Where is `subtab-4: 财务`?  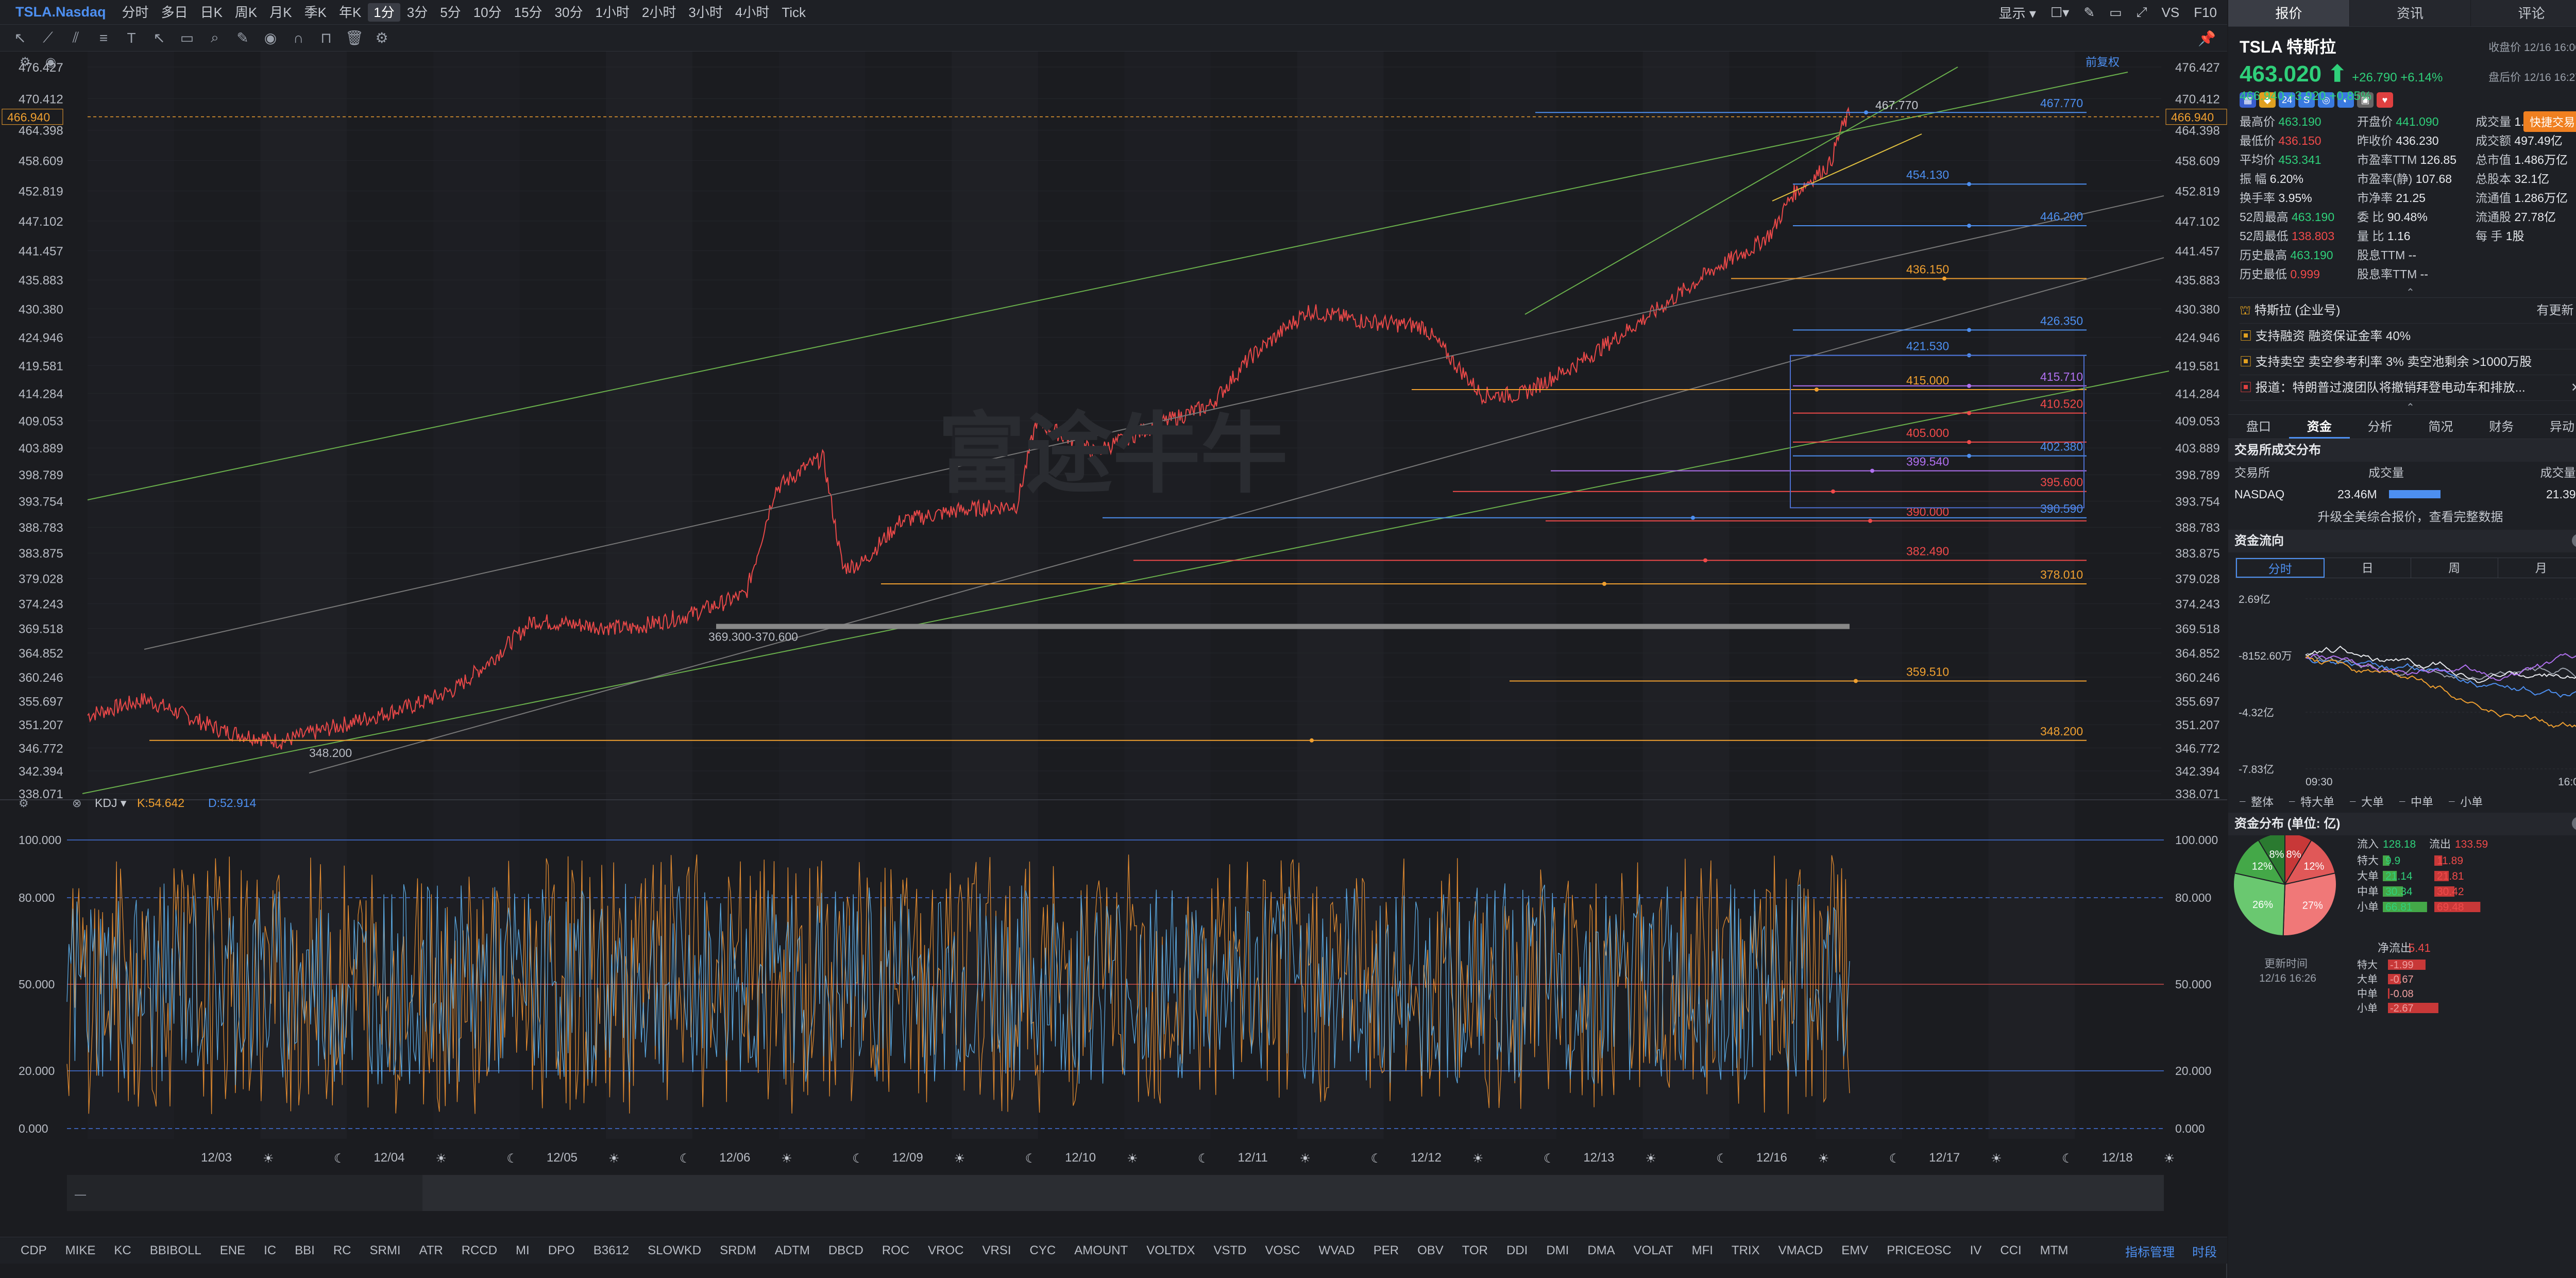 subtab-4: 财务 is located at coordinates (2501, 427).